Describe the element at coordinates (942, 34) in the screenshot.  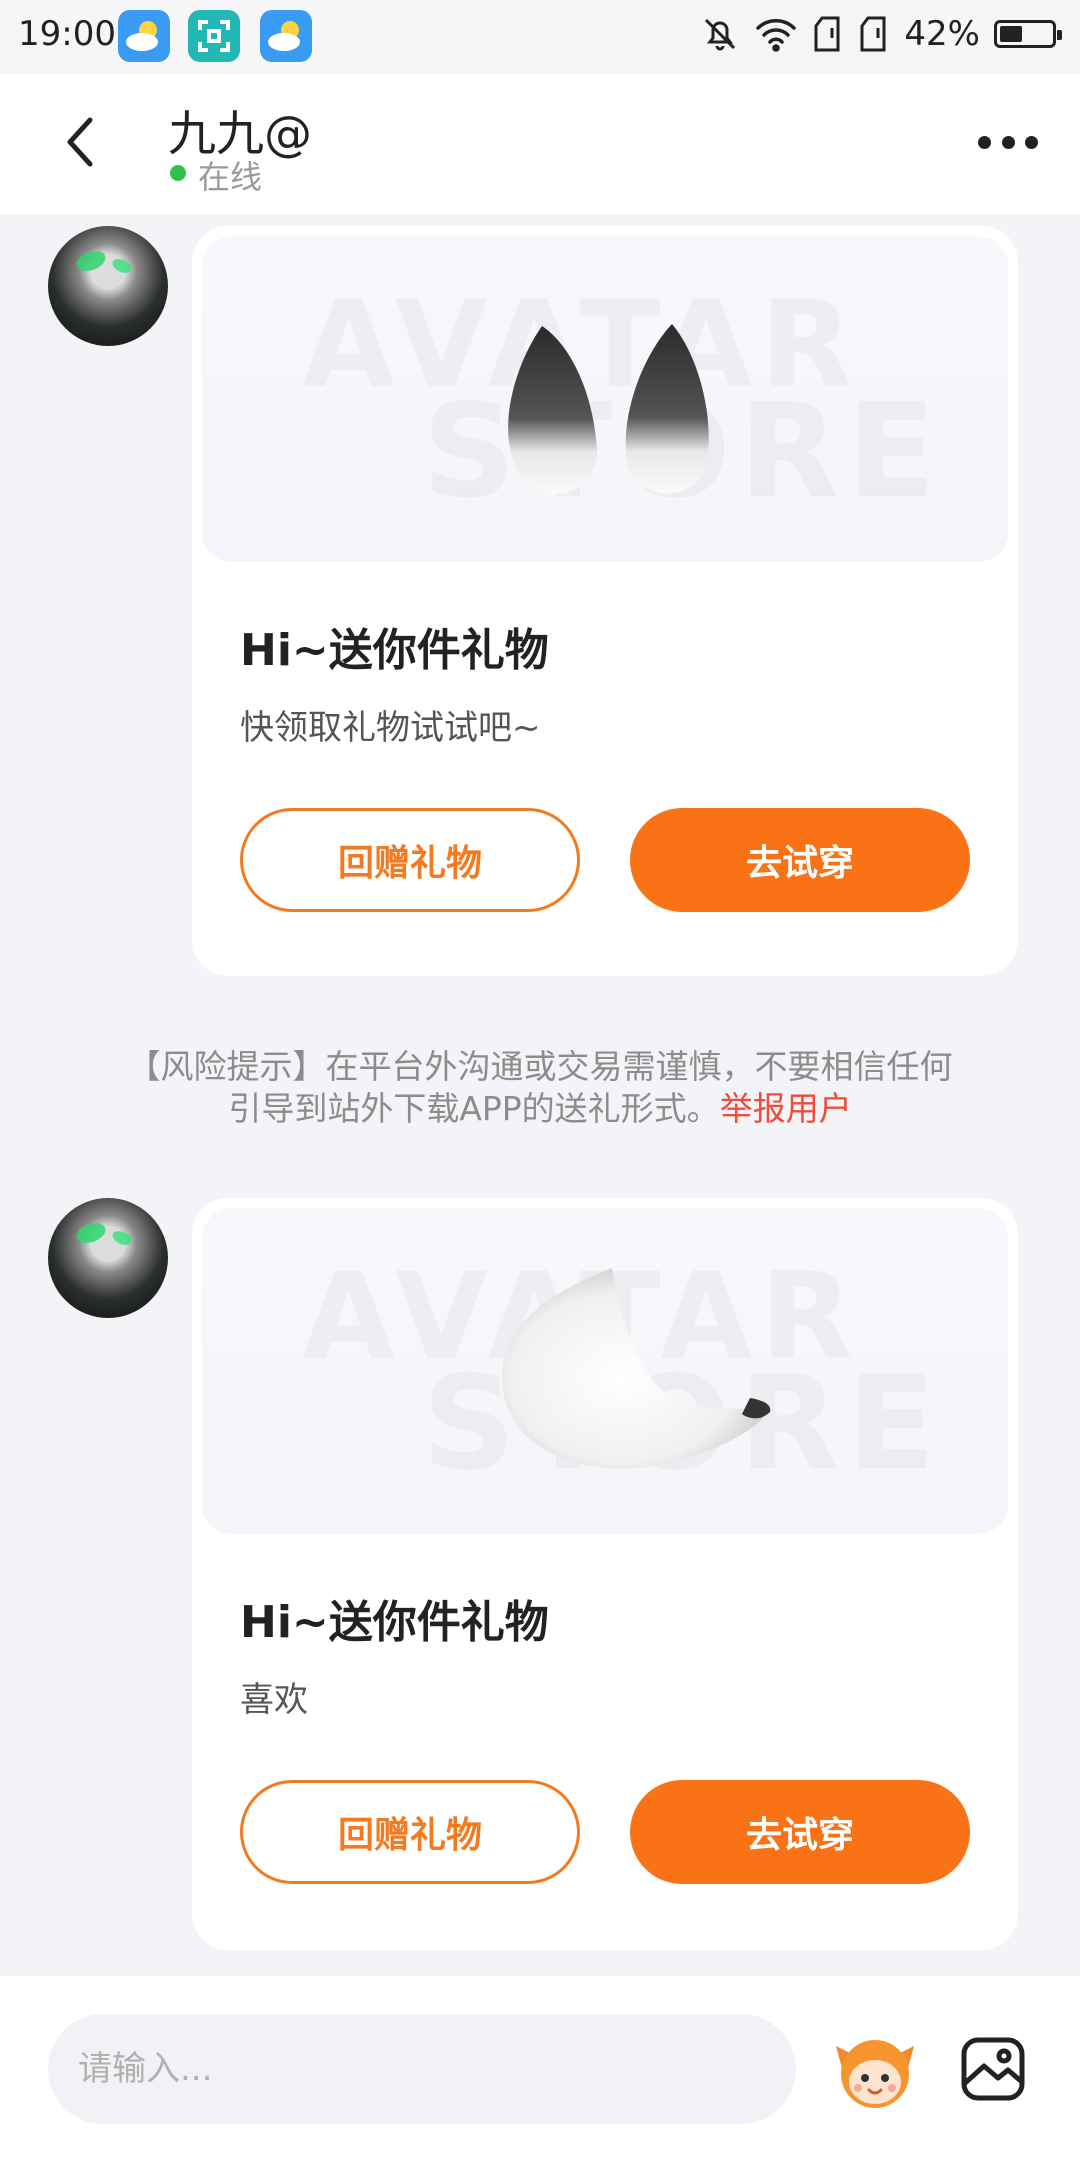
I see `battery-percent: 42%` at that location.